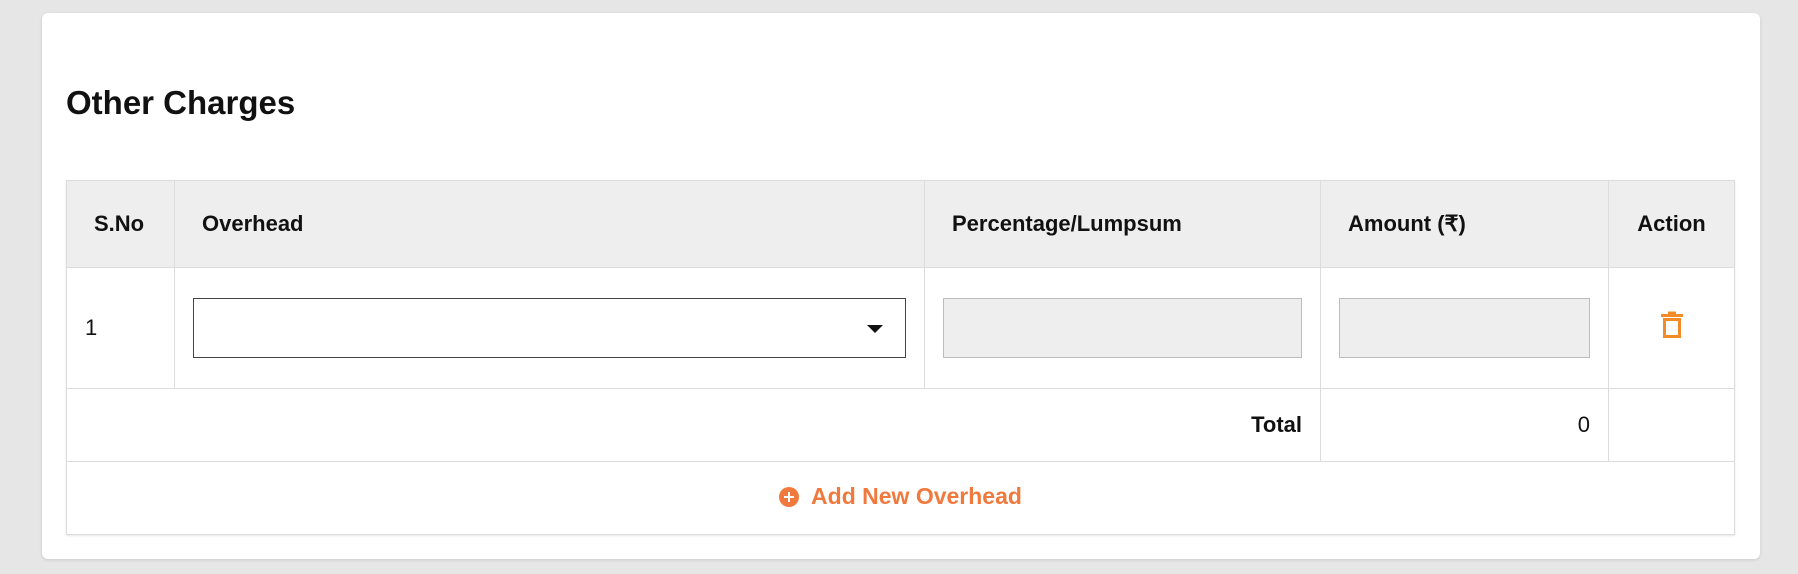 This screenshot has height=574, width=1798. Describe the element at coordinates (1464, 425) in the screenshot. I see `total-value: 0` at that location.